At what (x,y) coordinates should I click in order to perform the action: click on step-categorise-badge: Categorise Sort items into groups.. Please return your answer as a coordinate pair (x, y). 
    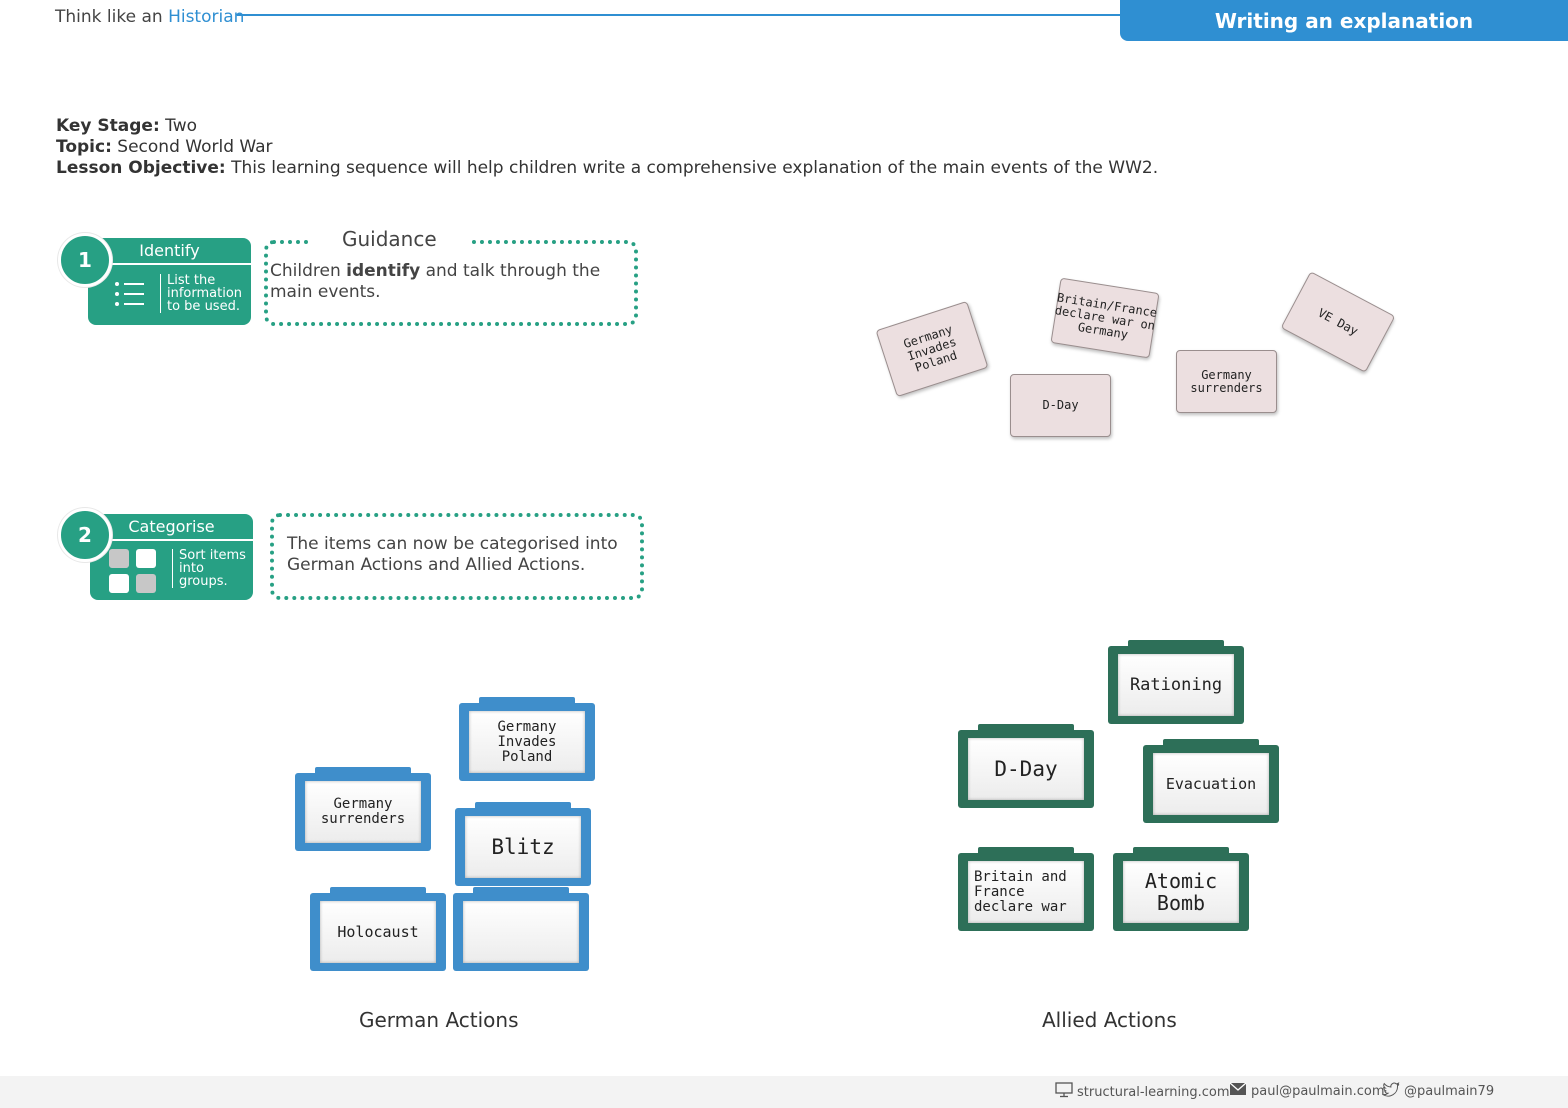
    Looking at the image, I should click on (171, 557).